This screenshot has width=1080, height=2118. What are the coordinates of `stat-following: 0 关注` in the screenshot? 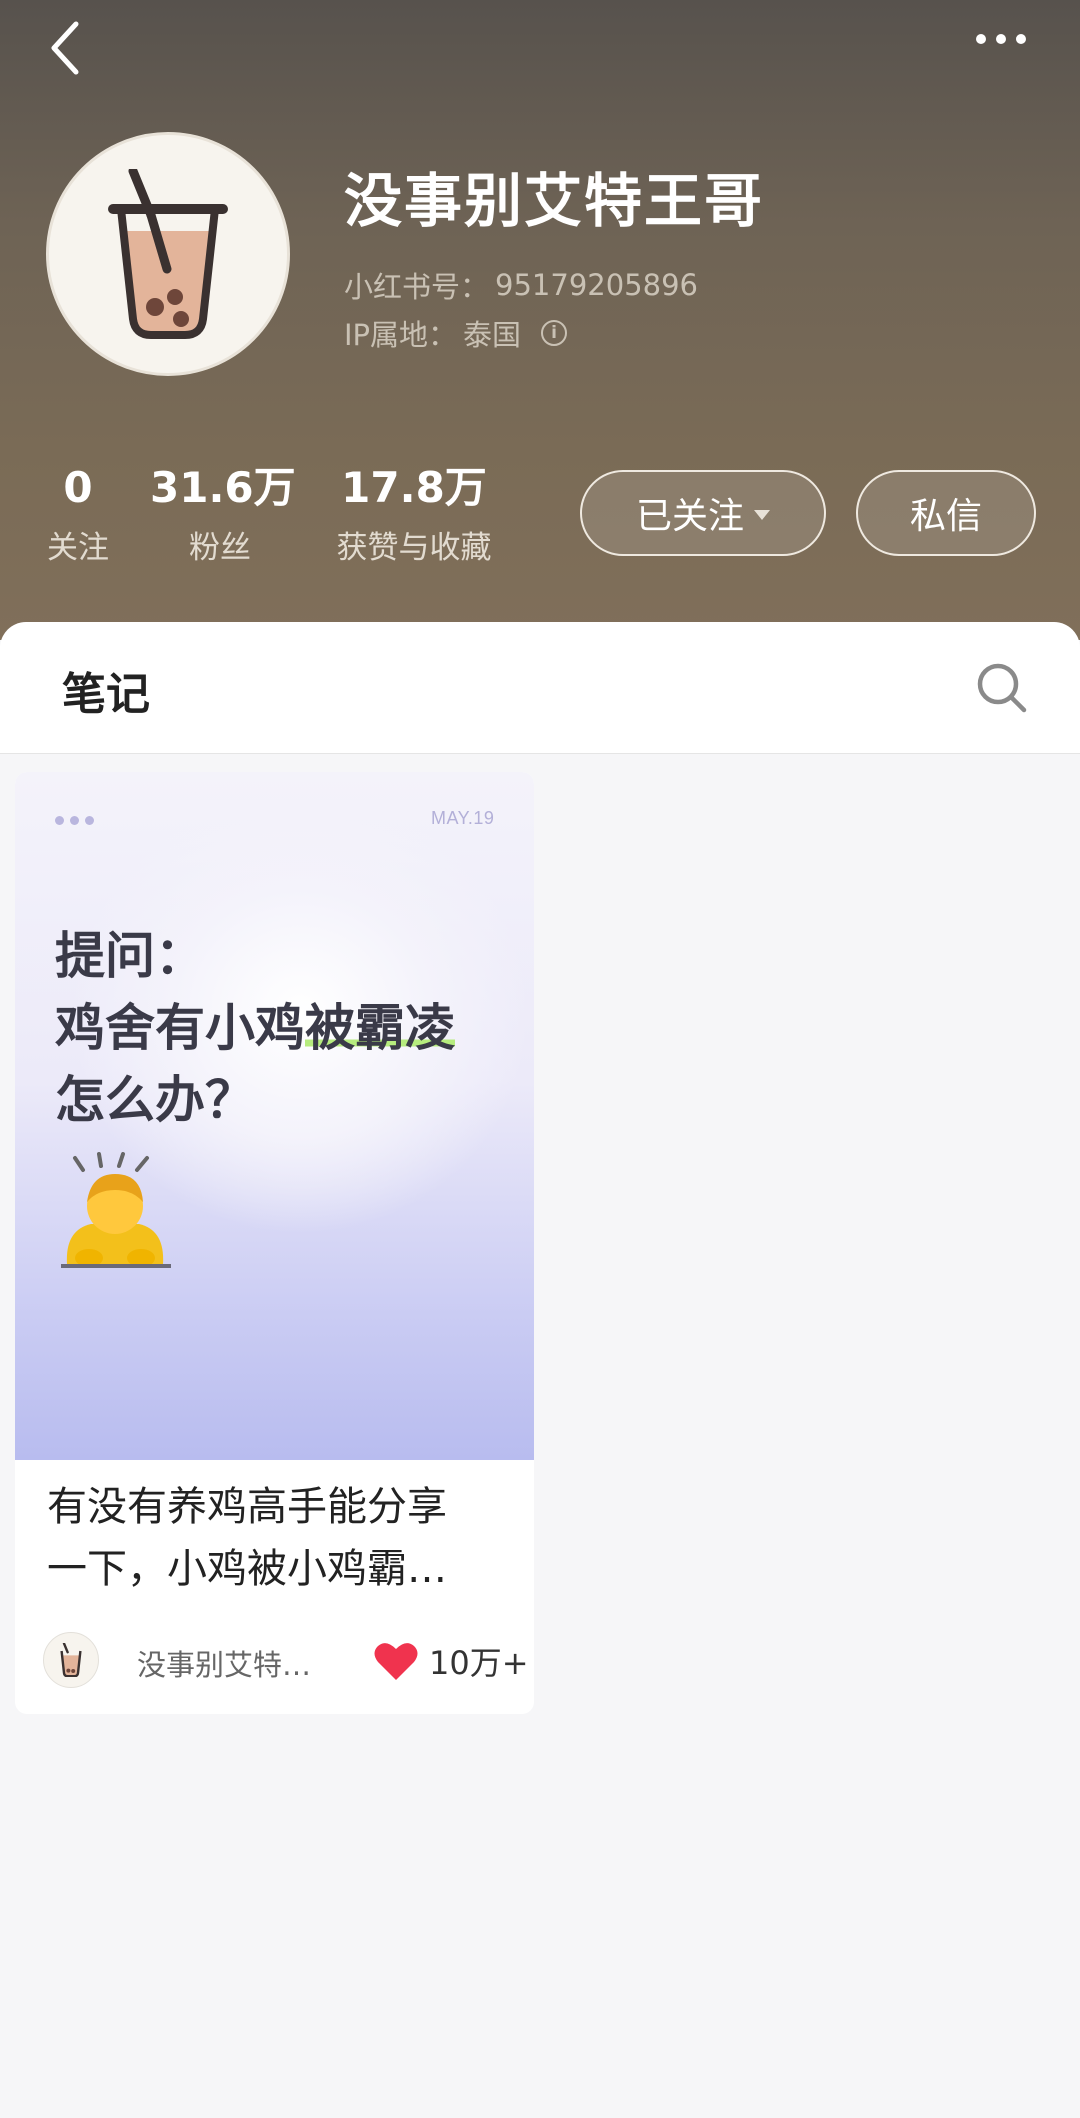 It's located at (78, 514).